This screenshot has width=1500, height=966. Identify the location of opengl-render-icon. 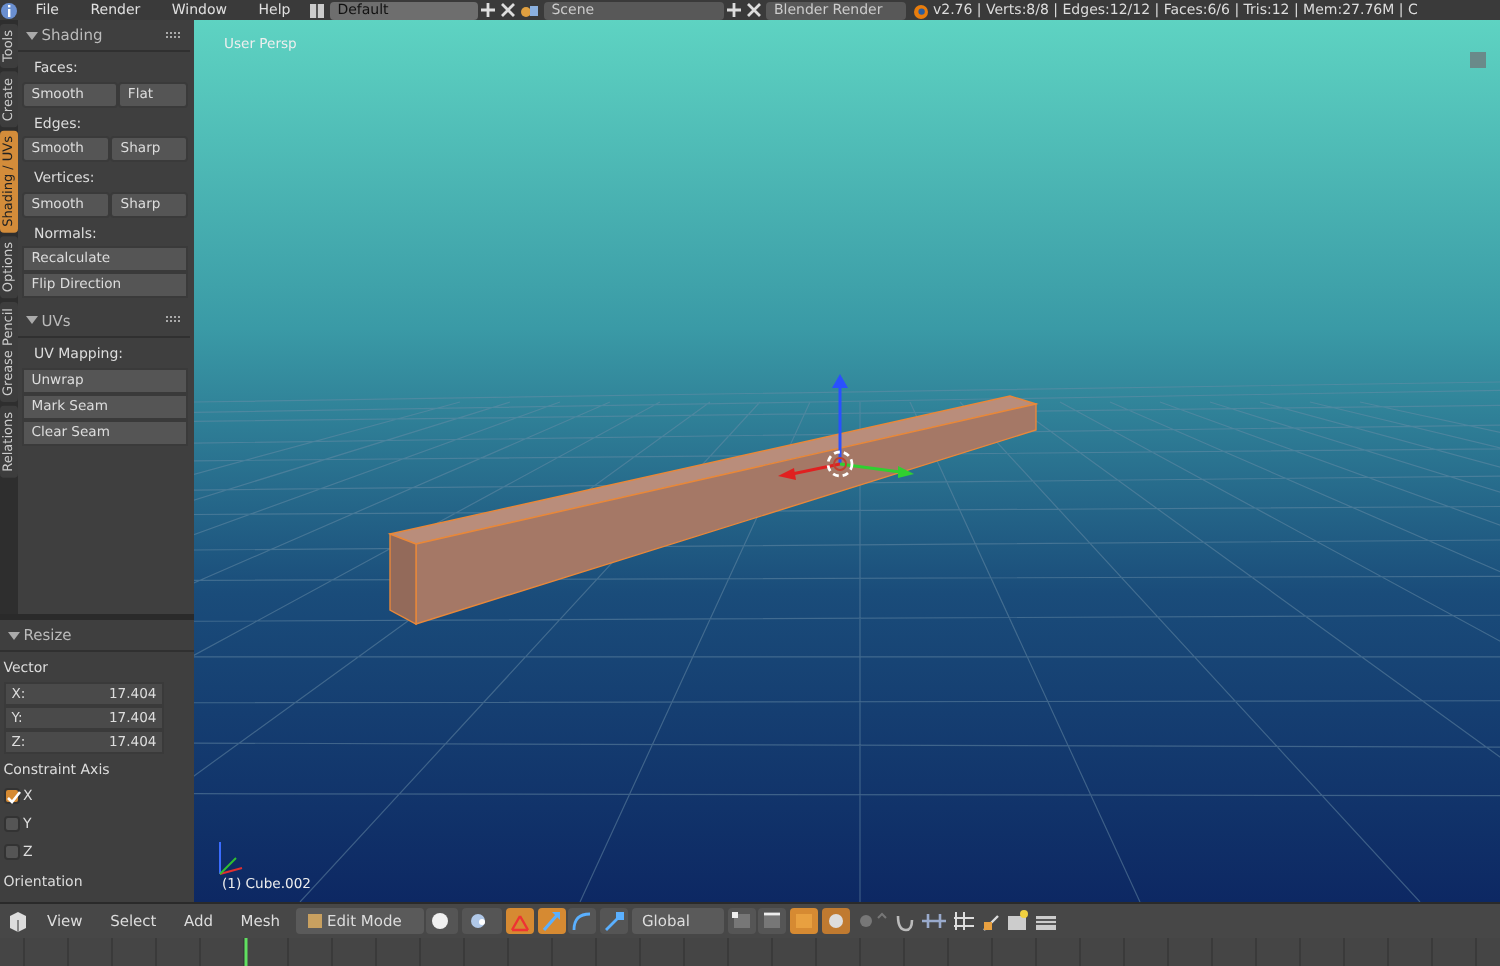
(1018, 921).